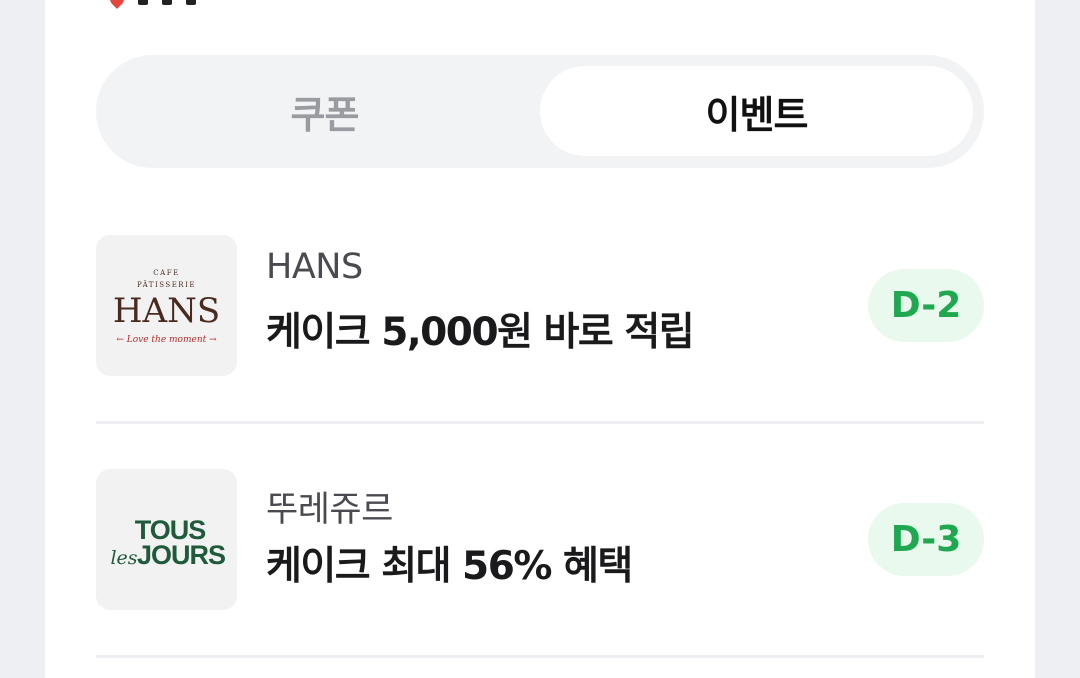  I want to click on tab-event: 이벤트, so click(756, 111).